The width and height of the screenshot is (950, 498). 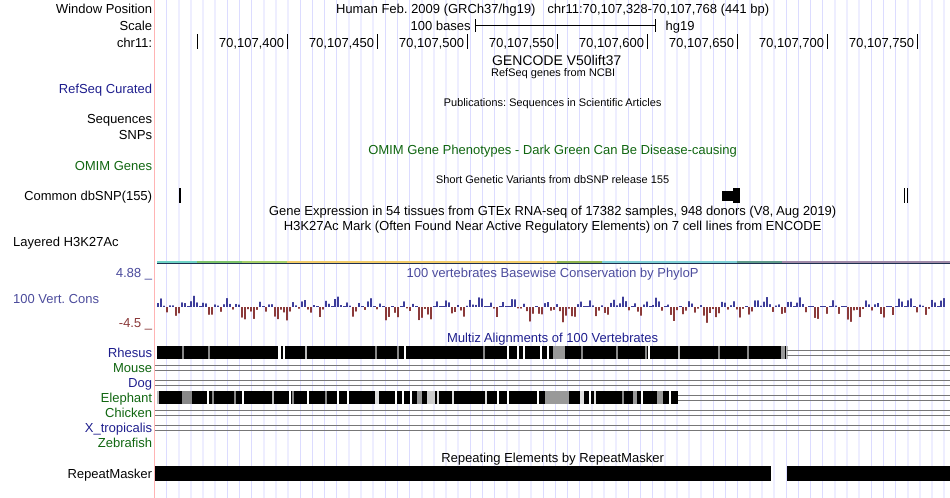 I want to click on coordinate-label: 70,107,700, so click(x=791, y=42).